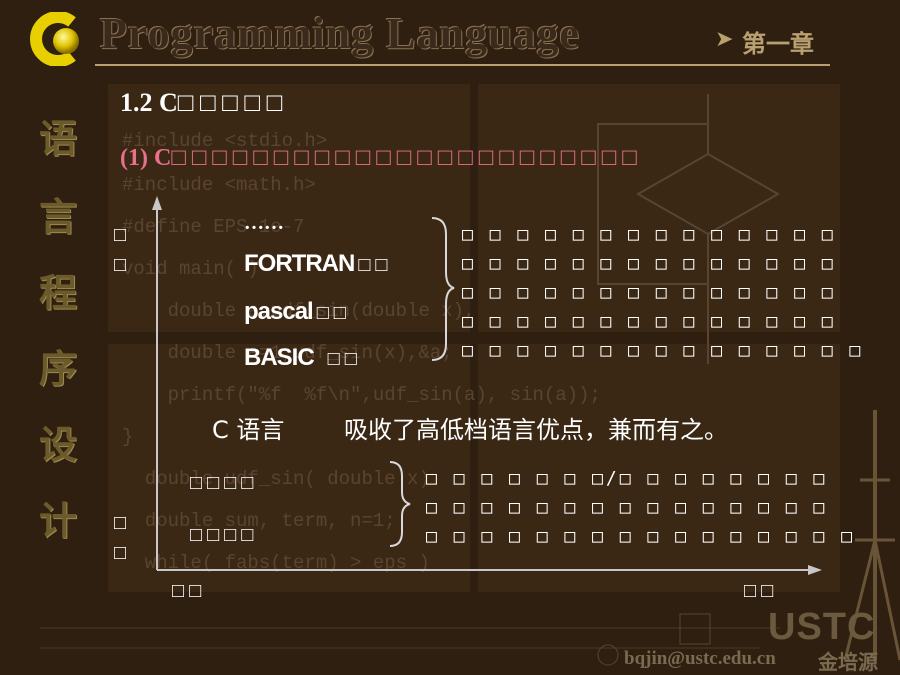  What do you see at coordinates (248, 430) in the screenshot?
I see `c-language-label: C 语言` at bounding box center [248, 430].